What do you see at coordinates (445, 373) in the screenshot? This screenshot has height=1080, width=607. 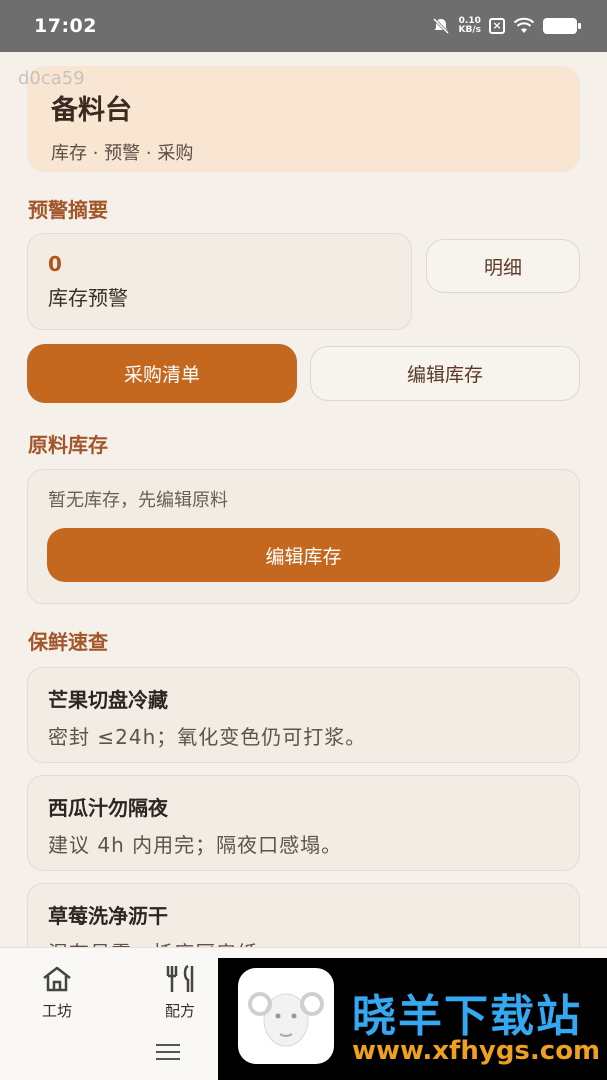 I see `edit-stock-button: 编辑库存` at bounding box center [445, 373].